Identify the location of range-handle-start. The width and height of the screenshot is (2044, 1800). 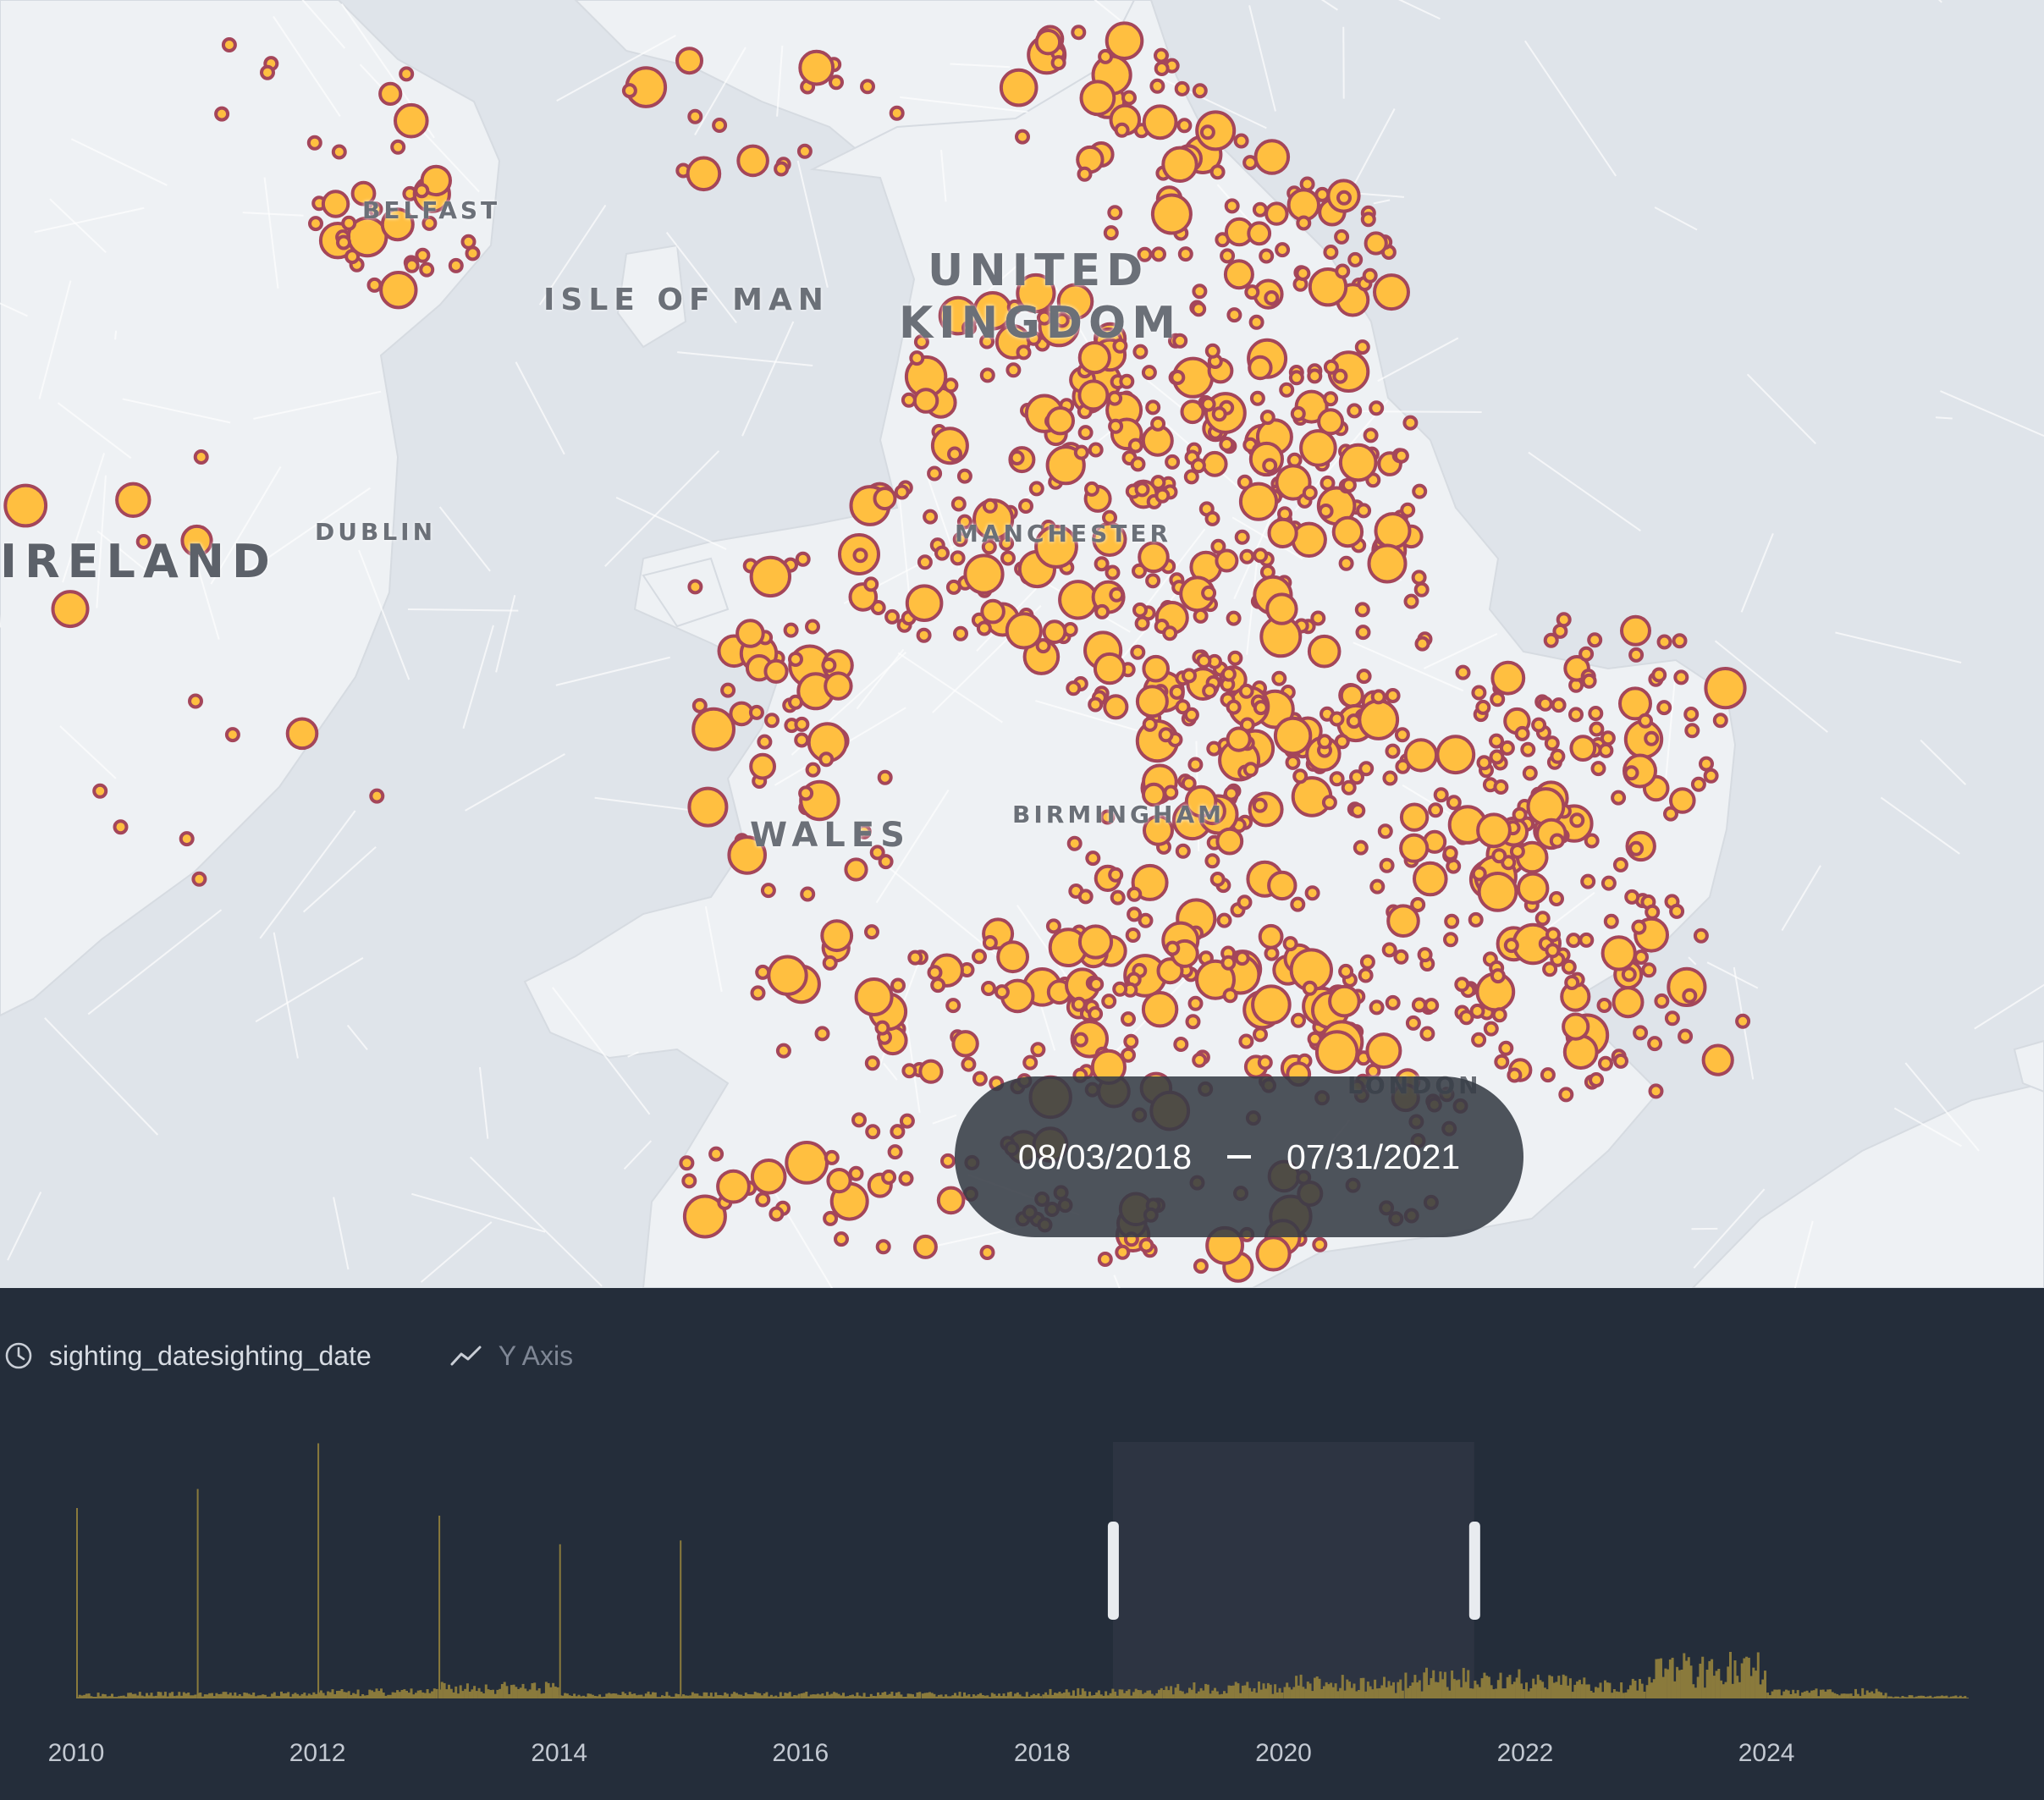
(1113, 1571).